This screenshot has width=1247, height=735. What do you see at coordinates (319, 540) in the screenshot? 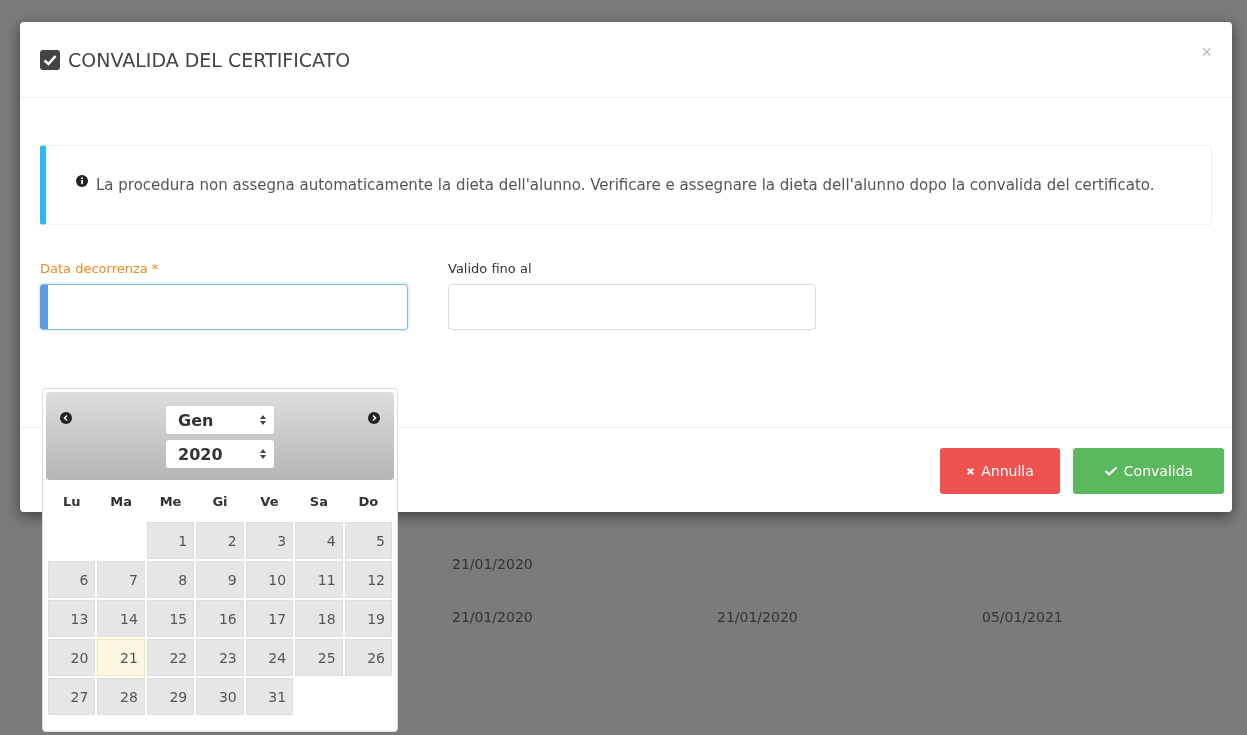
I see `day-cell: 4` at bounding box center [319, 540].